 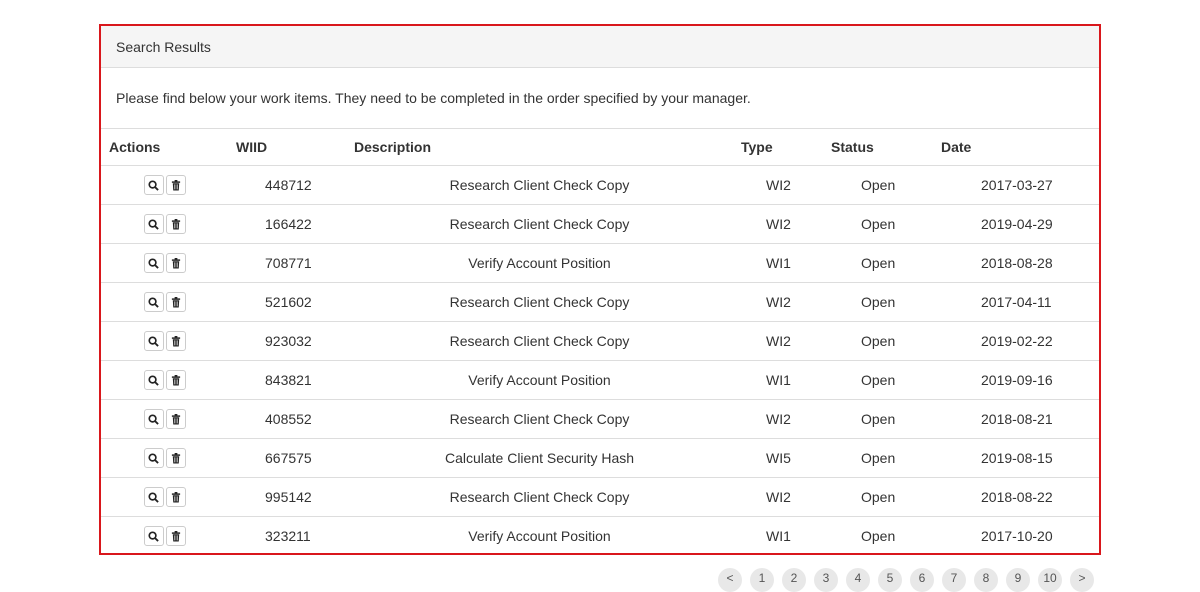 What do you see at coordinates (954, 580) in the screenshot?
I see `page-button-7: 7` at bounding box center [954, 580].